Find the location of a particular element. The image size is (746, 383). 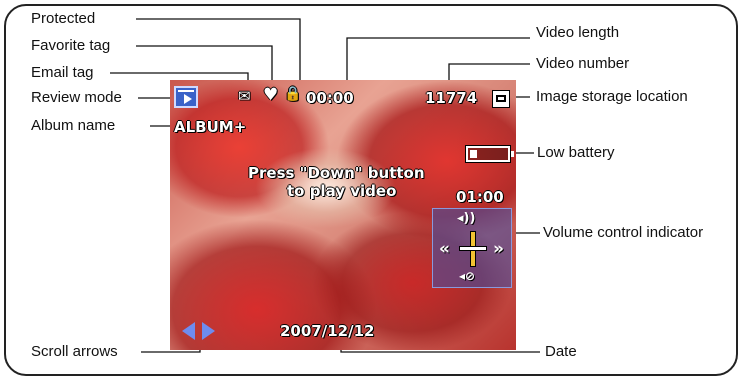

label-review-mode: Review mode is located at coordinates (76, 97).